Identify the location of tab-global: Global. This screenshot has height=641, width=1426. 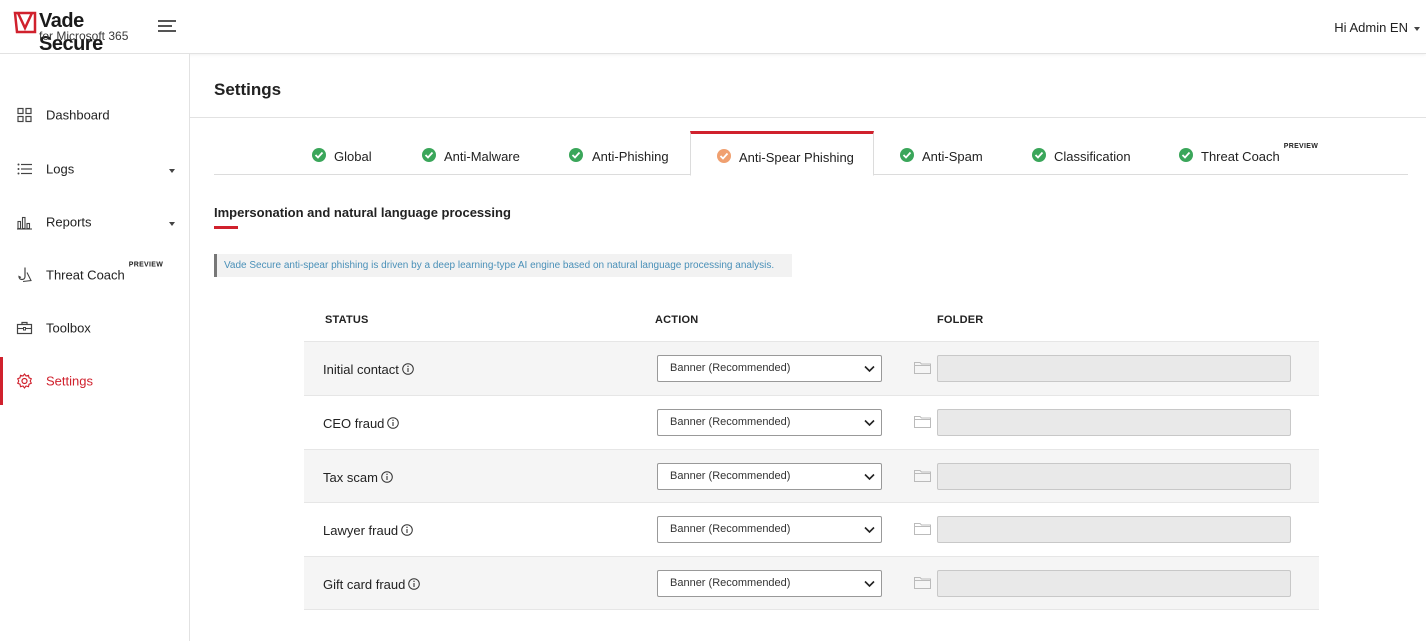
(347, 153).